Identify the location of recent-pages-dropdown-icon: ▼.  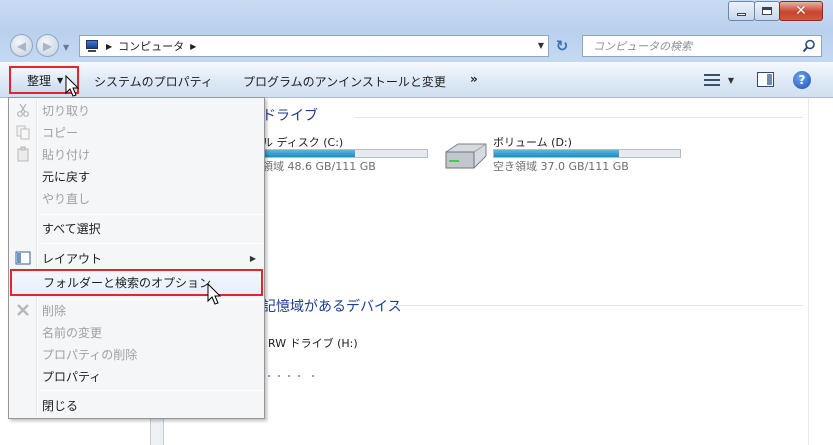
(66, 47).